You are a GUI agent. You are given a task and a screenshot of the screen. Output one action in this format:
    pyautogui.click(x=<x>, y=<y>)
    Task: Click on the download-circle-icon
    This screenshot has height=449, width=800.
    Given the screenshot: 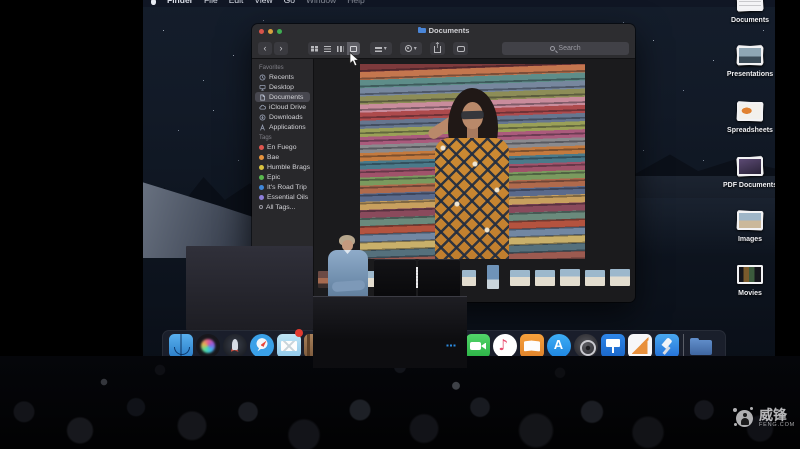 What is the action you would take?
    pyautogui.click(x=262, y=117)
    